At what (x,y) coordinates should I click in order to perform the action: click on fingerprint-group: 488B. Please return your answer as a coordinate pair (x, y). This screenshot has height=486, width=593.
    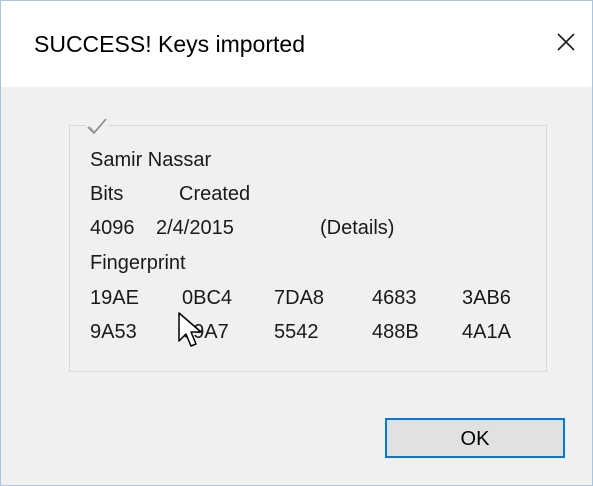
    Looking at the image, I should click on (395, 332).